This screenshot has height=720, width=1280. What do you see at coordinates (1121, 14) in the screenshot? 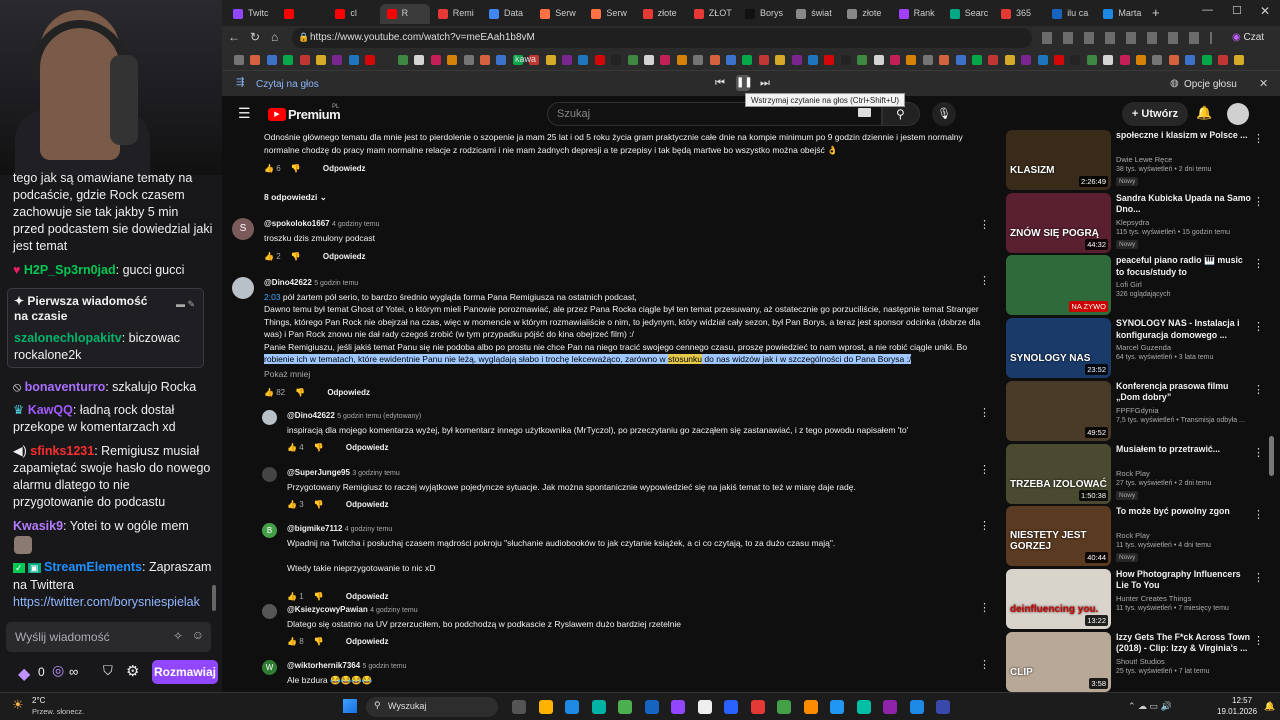
I see `browser-tab: Marta` at bounding box center [1121, 14].